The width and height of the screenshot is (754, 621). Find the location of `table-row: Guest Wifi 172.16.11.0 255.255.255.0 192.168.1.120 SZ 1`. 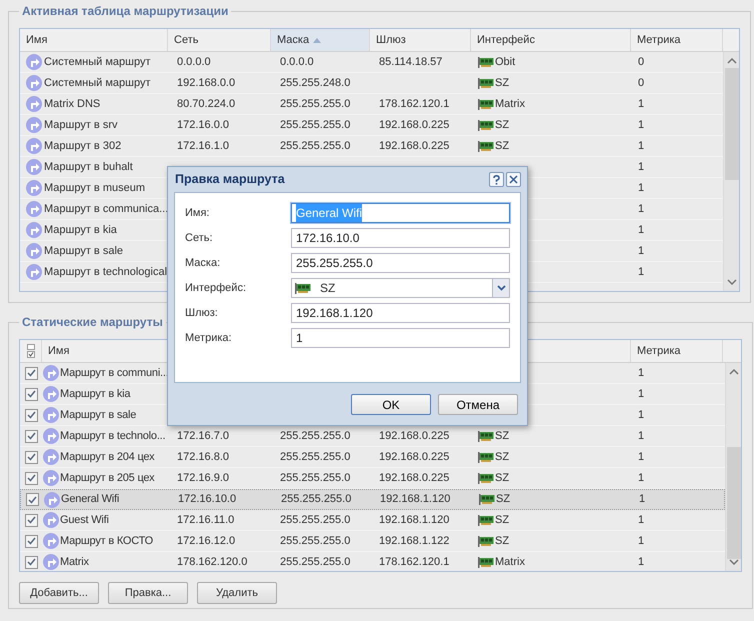

table-row: Guest Wifi 172.16.11.0 255.255.255.0 192.168.1.120 SZ 1 is located at coordinates (372, 520).